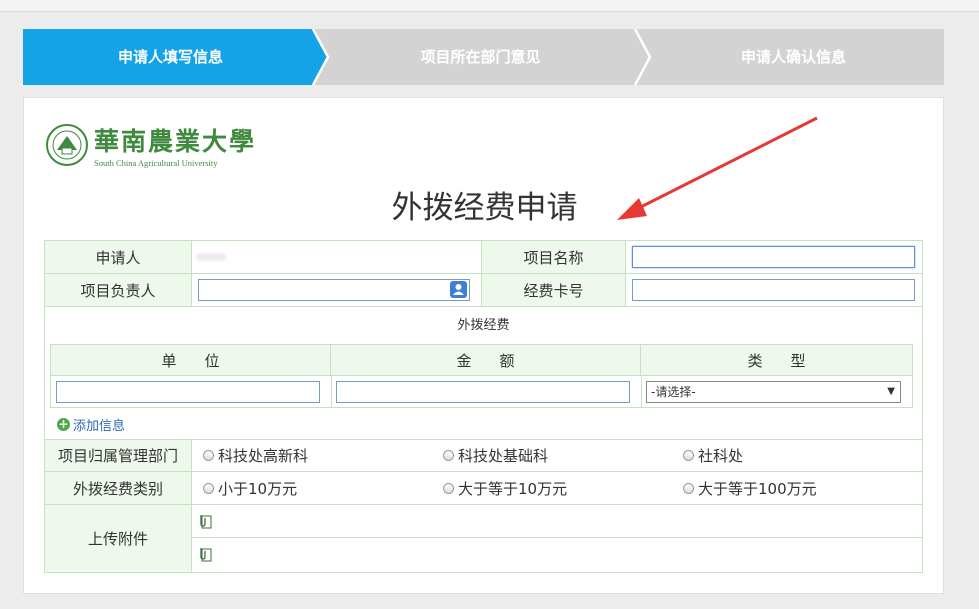 This screenshot has width=979, height=609. Describe the element at coordinates (118, 257) in the screenshot. I see `applicant-label: 申请人` at that location.